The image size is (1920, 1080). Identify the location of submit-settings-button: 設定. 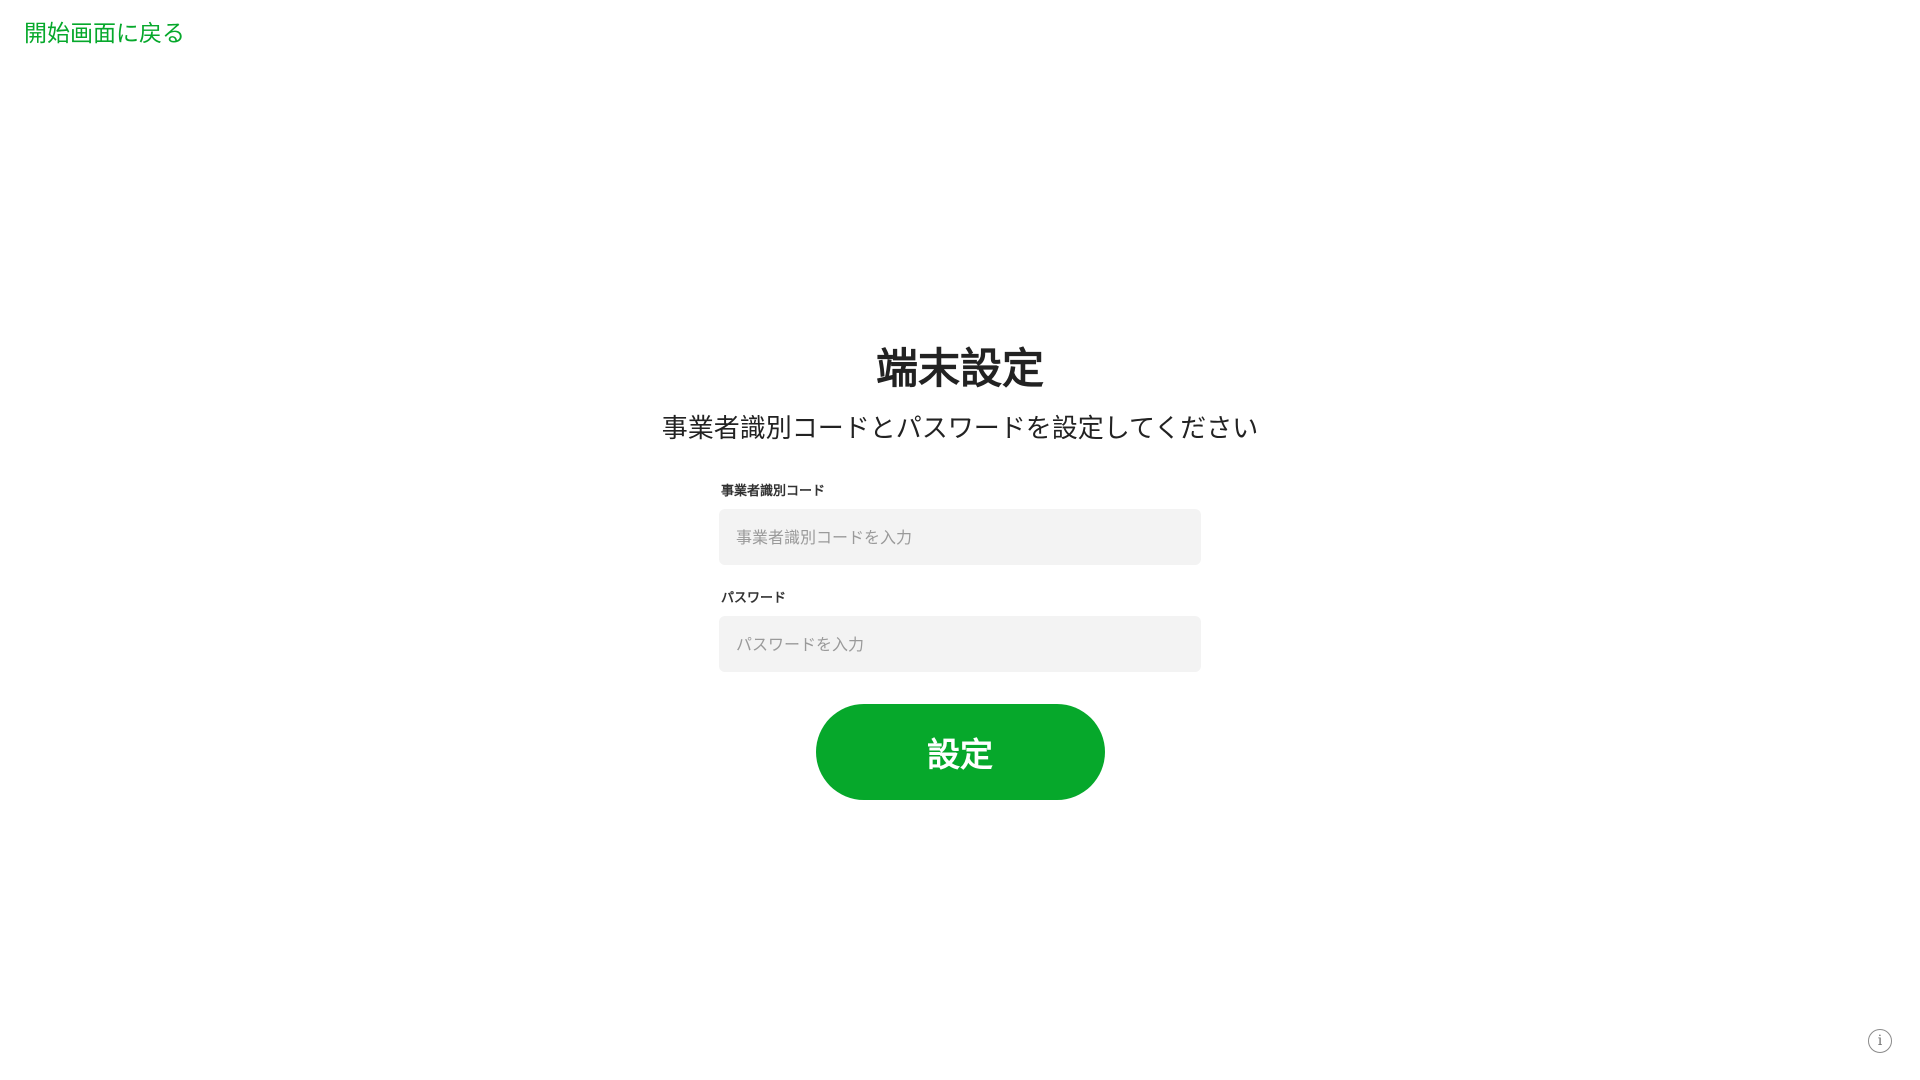
(960, 752).